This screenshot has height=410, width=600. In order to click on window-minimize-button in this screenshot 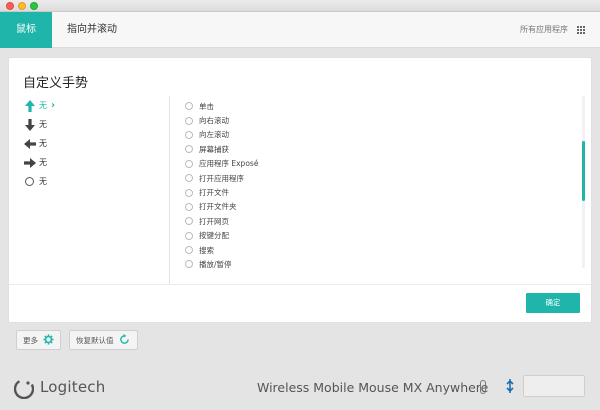, I will do `click(22, 6)`.